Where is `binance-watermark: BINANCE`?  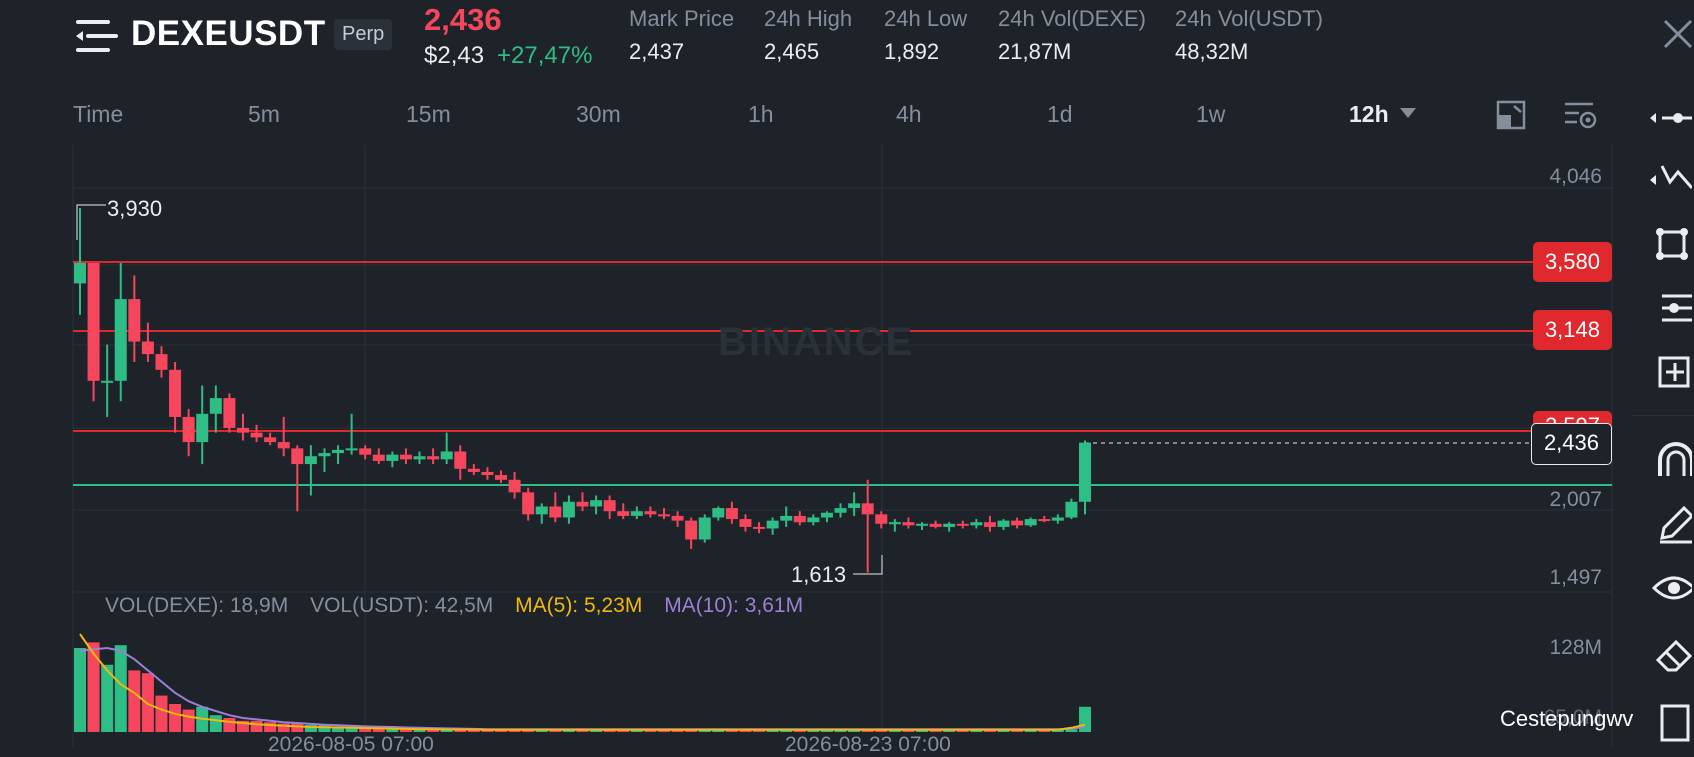 binance-watermark: BINANCE is located at coordinates (816, 342).